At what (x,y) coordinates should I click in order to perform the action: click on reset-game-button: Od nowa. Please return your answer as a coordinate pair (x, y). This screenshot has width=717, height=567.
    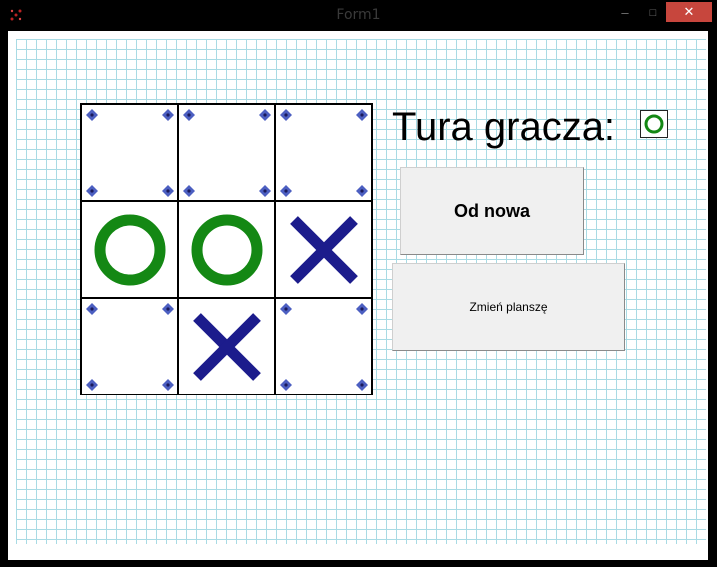
    Looking at the image, I should click on (492, 211).